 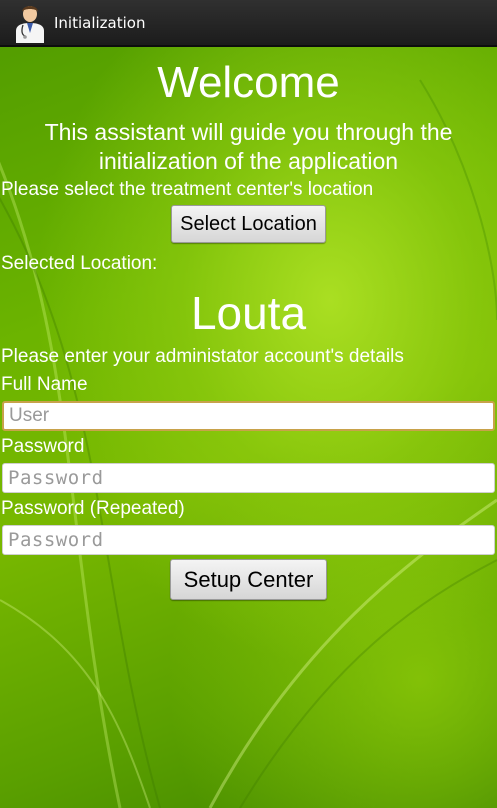 What do you see at coordinates (248, 161) in the screenshot?
I see `intro-line-2: initialization of the application` at bounding box center [248, 161].